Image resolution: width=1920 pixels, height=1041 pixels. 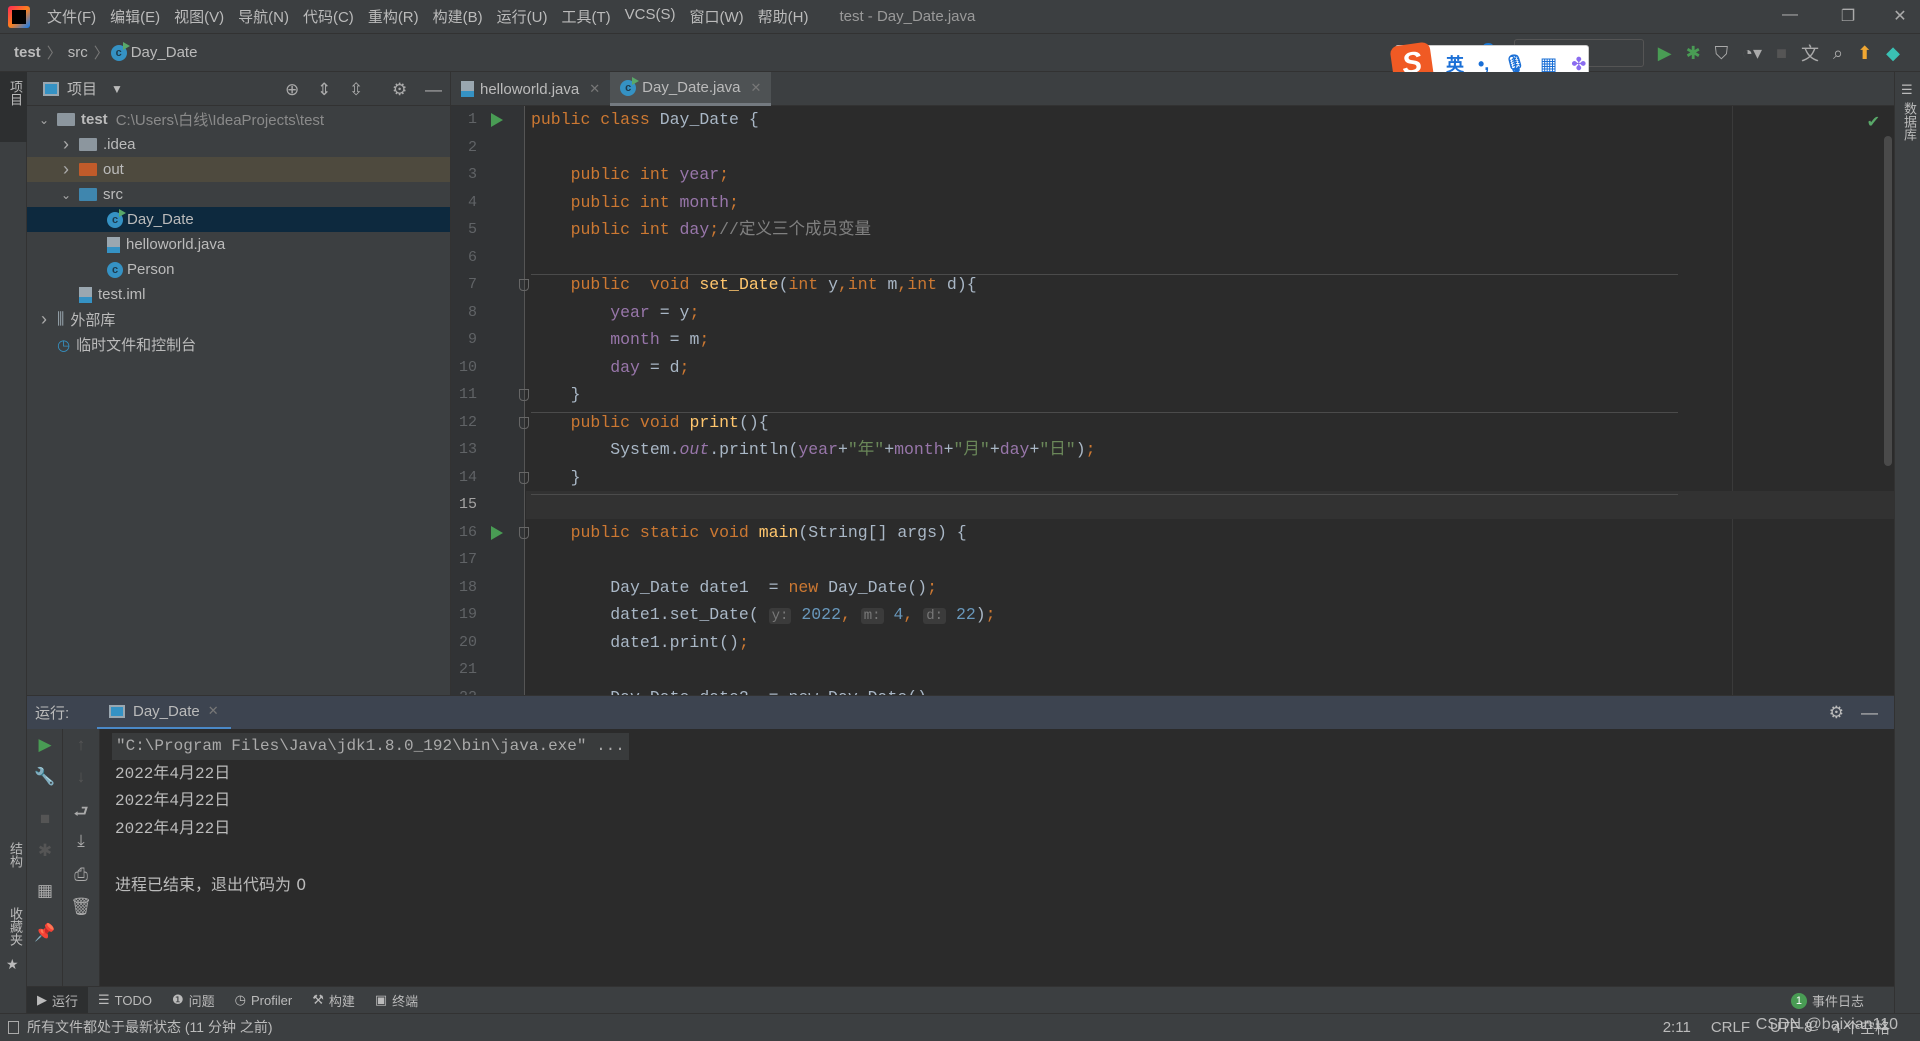 I want to click on debug-icon: ✱, so click(x=1693, y=53).